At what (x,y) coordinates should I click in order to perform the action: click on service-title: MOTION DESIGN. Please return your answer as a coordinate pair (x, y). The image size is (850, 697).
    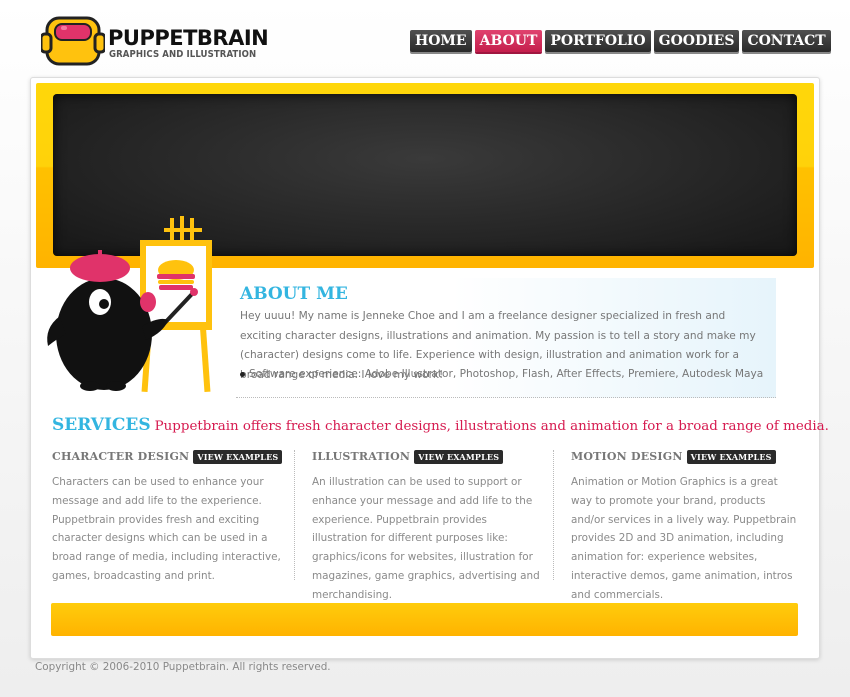
    Looking at the image, I should click on (627, 456).